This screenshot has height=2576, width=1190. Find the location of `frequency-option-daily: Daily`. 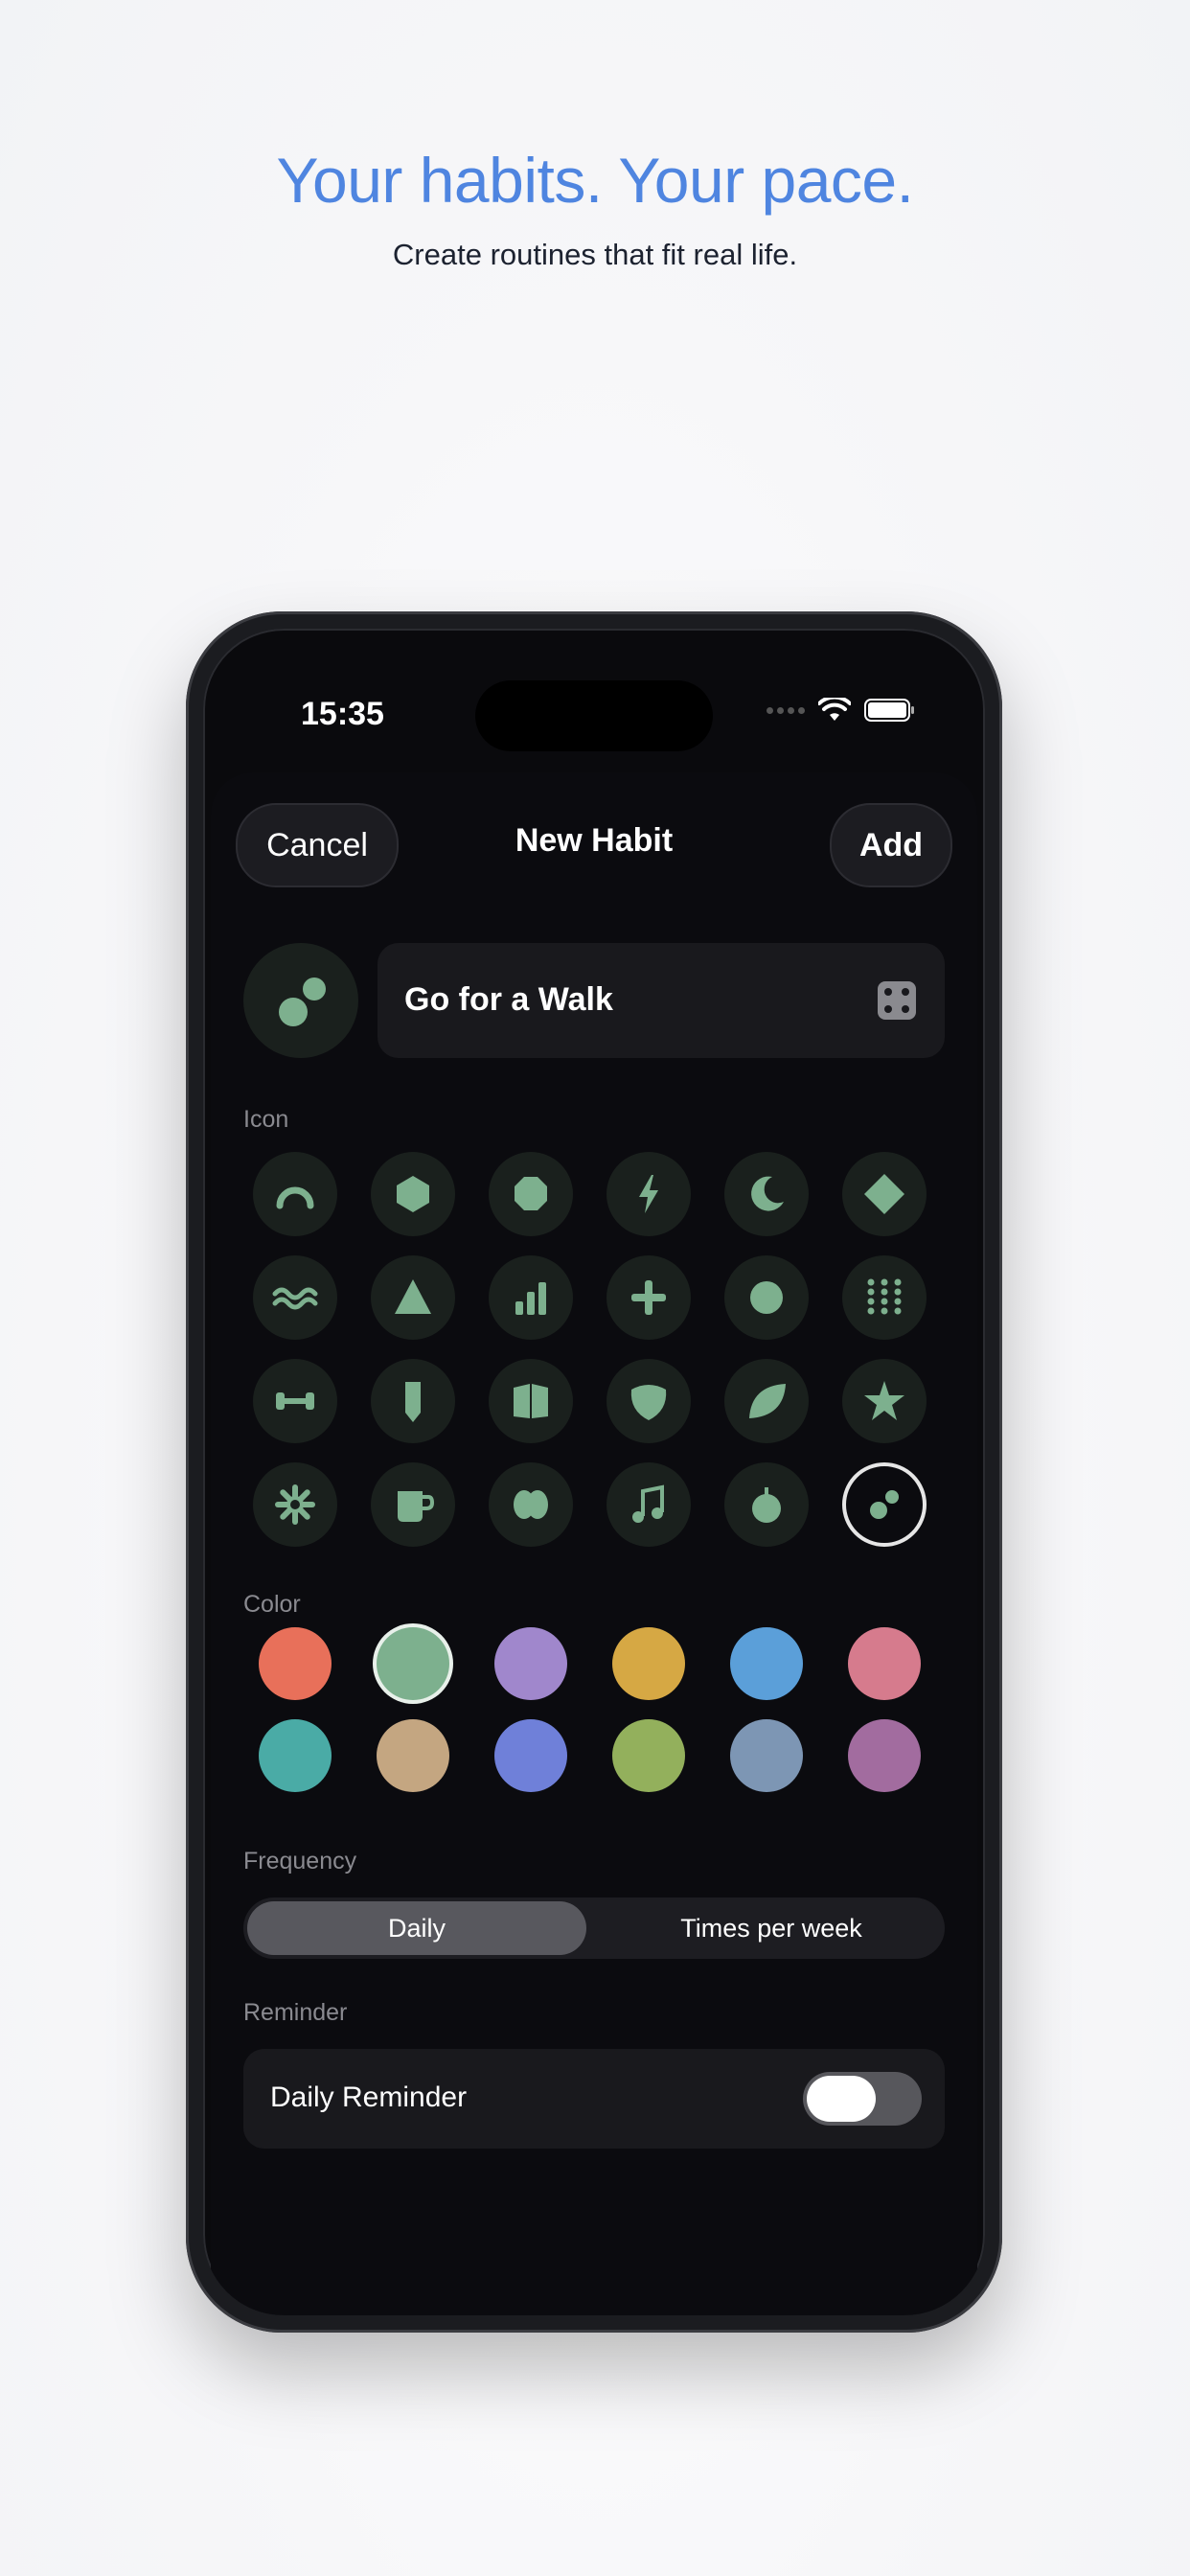

frequency-option-daily: Daily is located at coordinates (417, 1928).